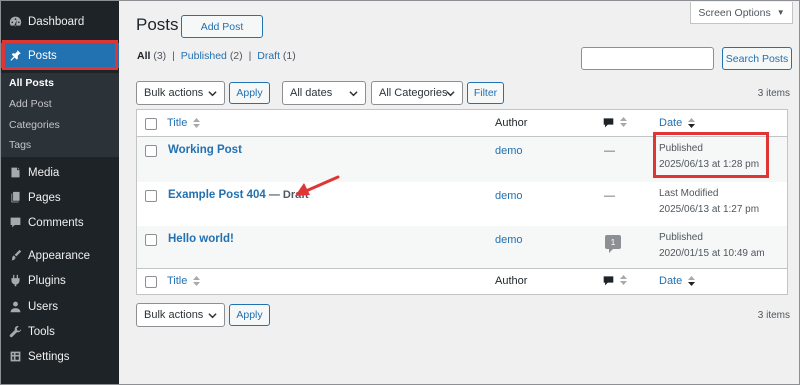  I want to click on filter-button: Filter, so click(485, 93).